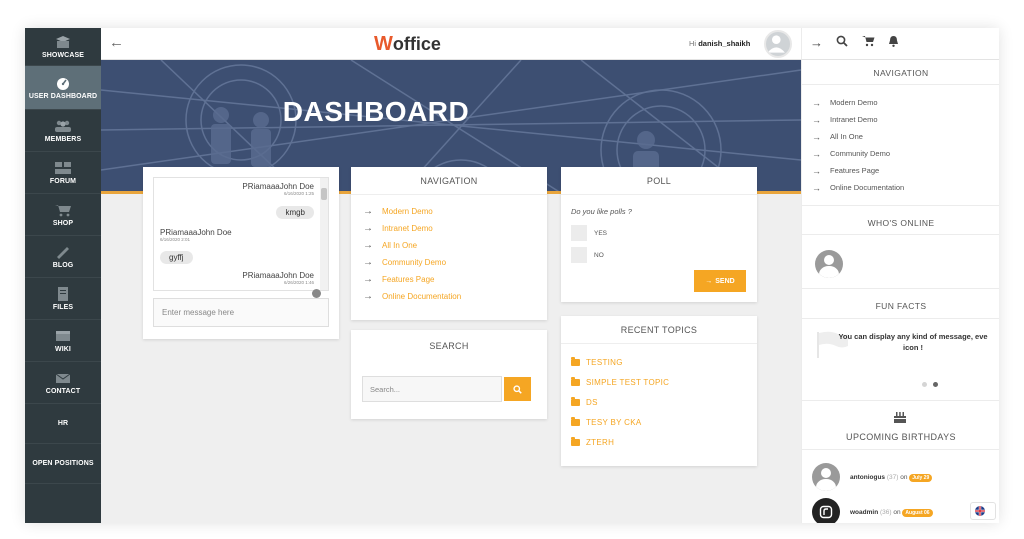  I want to click on sidebar-item-blog: BLOG, so click(63, 257).